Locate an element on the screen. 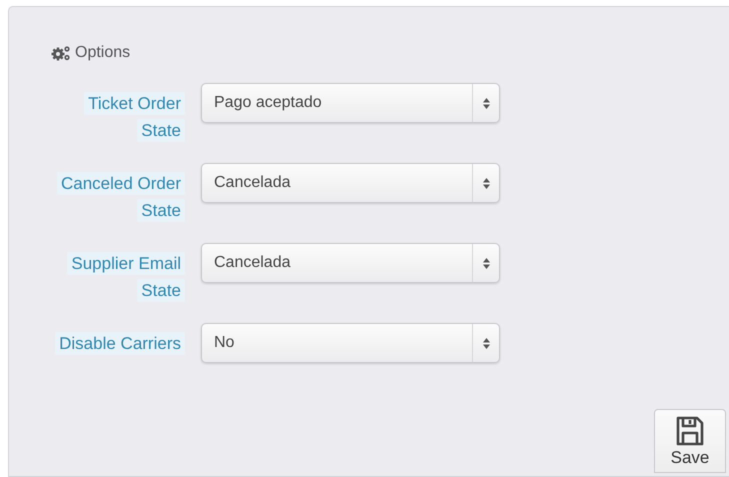 This screenshot has height=477, width=729. field-label: Ticket Order State is located at coordinates (97, 113).